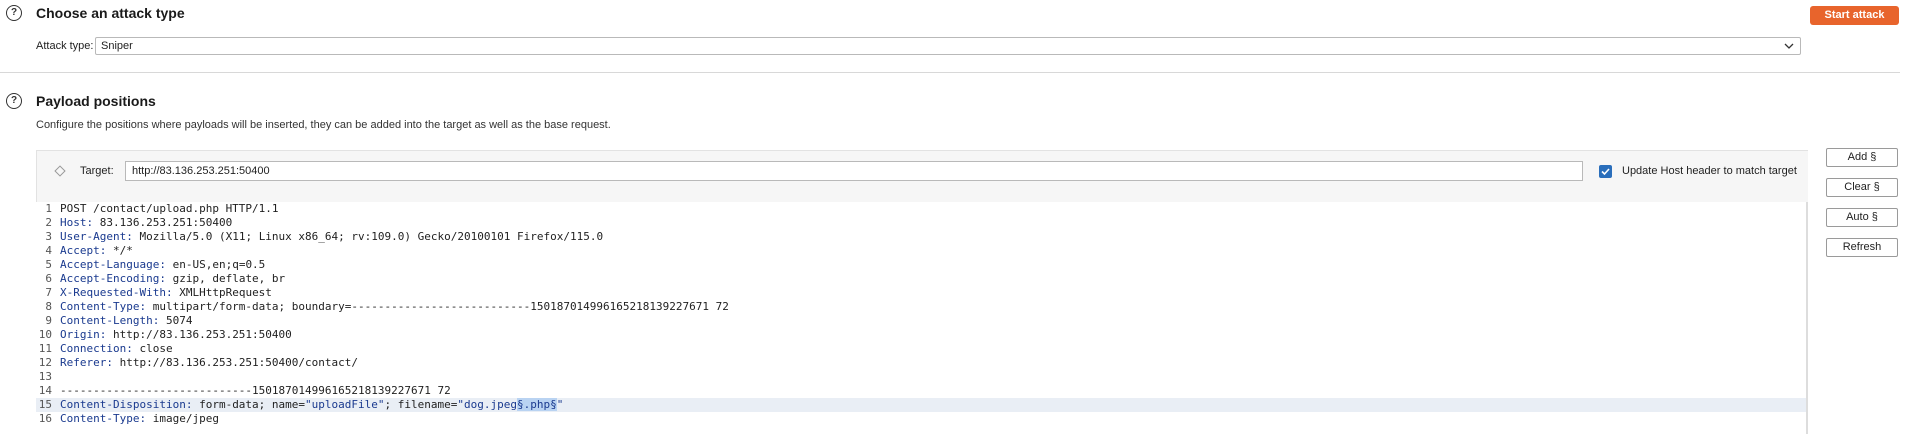 The height and width of the screenshot is (434, 1908). Describe the element at coordinates (537, 404) in the screenshot. I see `payload-marker: §.php§` at that location.